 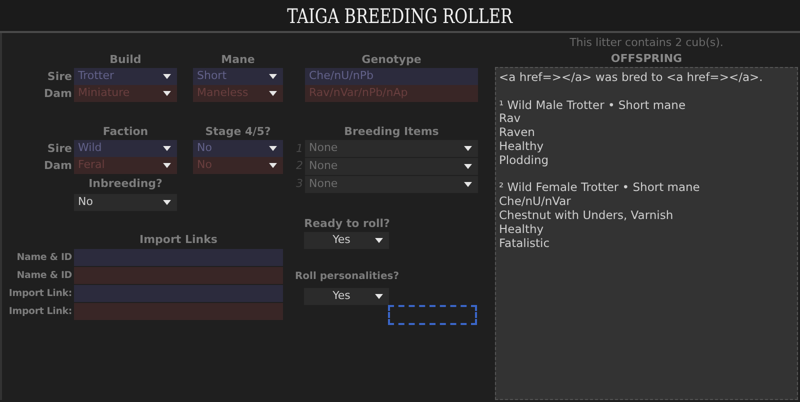 What do you see at coordinates (347, 224) in the screenshot?
I see `field-label: Ready to roll?` at bounding box center [347, 224].